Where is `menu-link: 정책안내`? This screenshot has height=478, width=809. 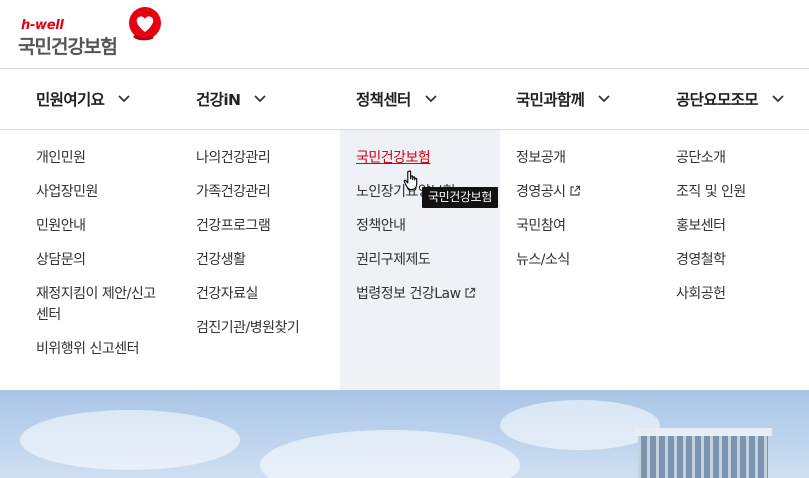 menu-link: 정책안내 is located at coordinates (431, 226).